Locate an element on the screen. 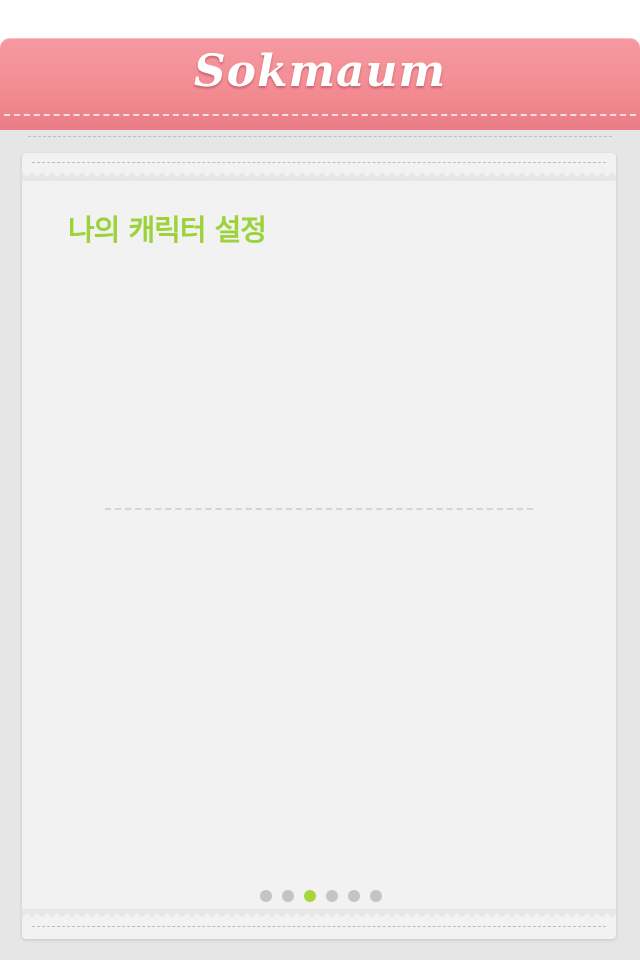 The image size is (640, 960). card-top-stitch is located at coordinates (319, 162).